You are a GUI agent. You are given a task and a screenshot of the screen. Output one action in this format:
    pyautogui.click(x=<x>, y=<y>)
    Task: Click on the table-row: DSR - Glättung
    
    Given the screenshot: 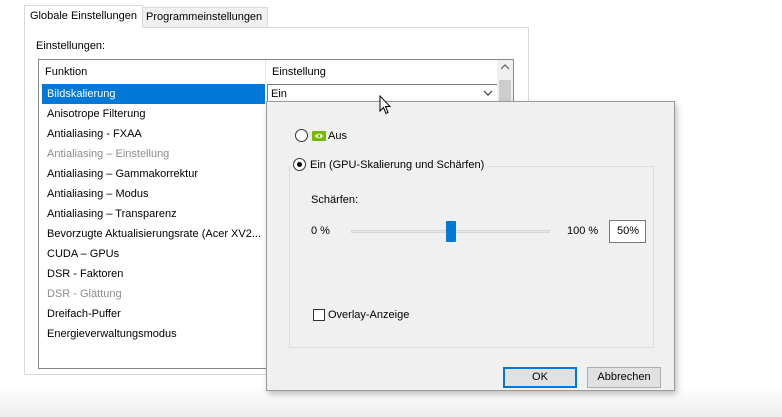 What is the action you would take?
    pyautogui.click(x=153, y=294)
    